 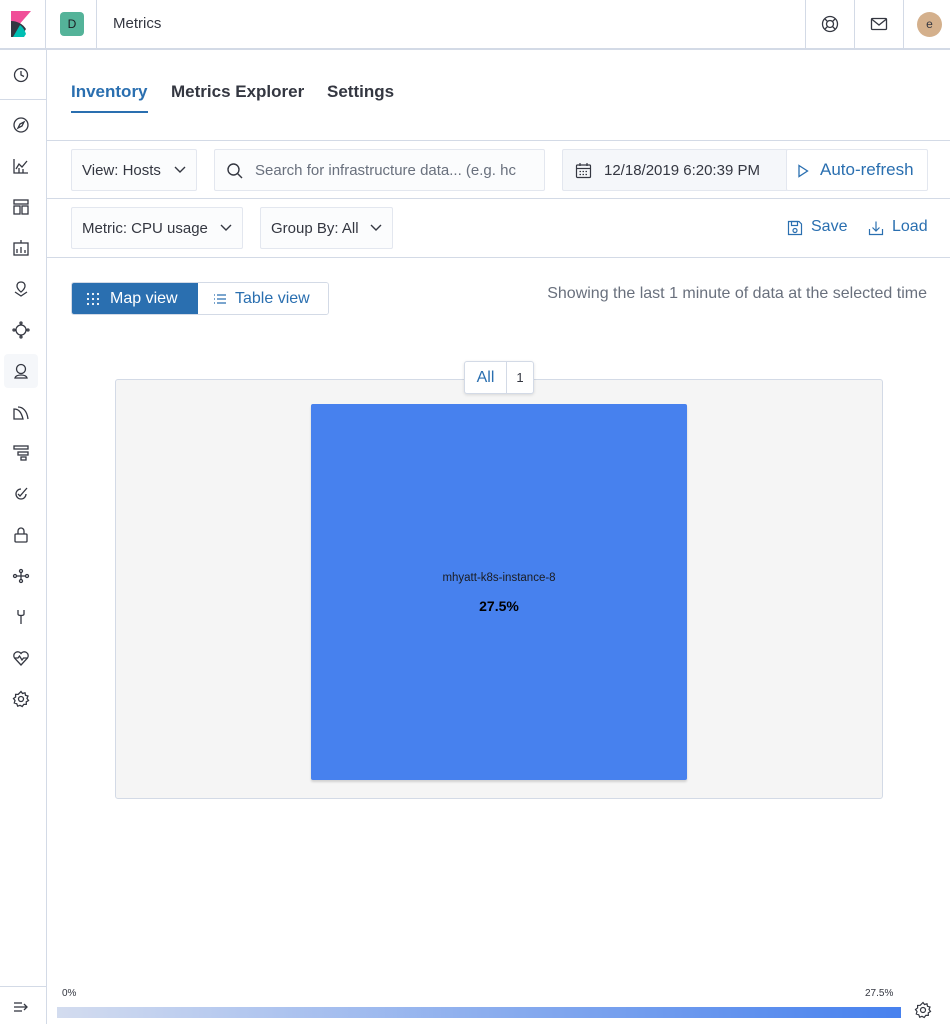 I want to click on breadcrumb-app-title: Metrics, so click(x=137, y=23).